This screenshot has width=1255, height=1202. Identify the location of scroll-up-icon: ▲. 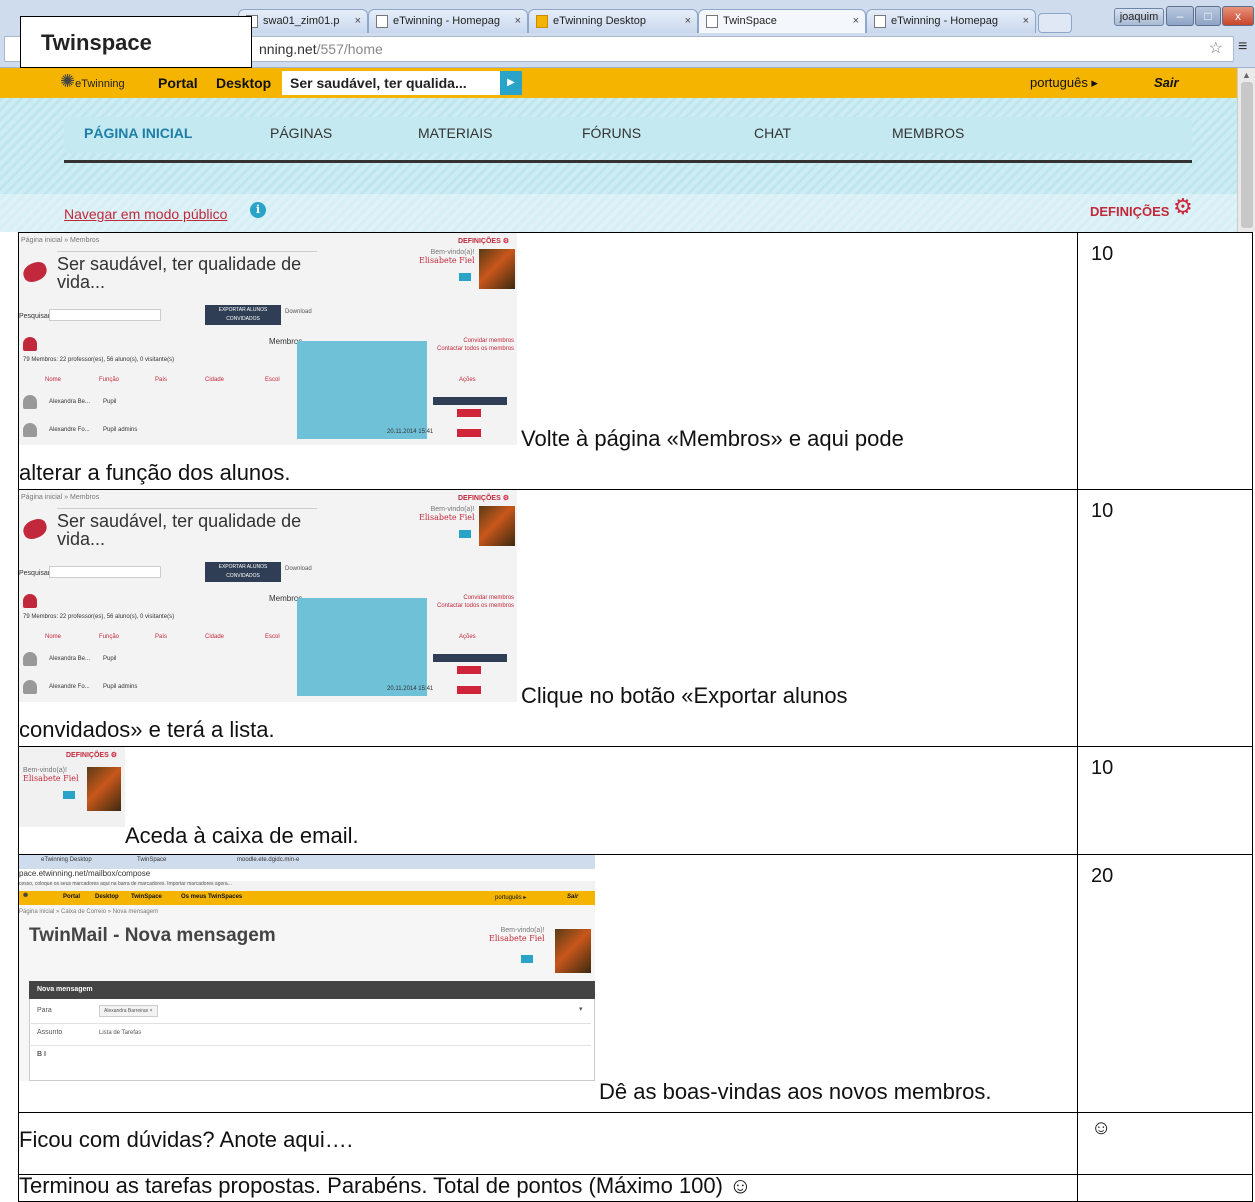
(1246, 75).